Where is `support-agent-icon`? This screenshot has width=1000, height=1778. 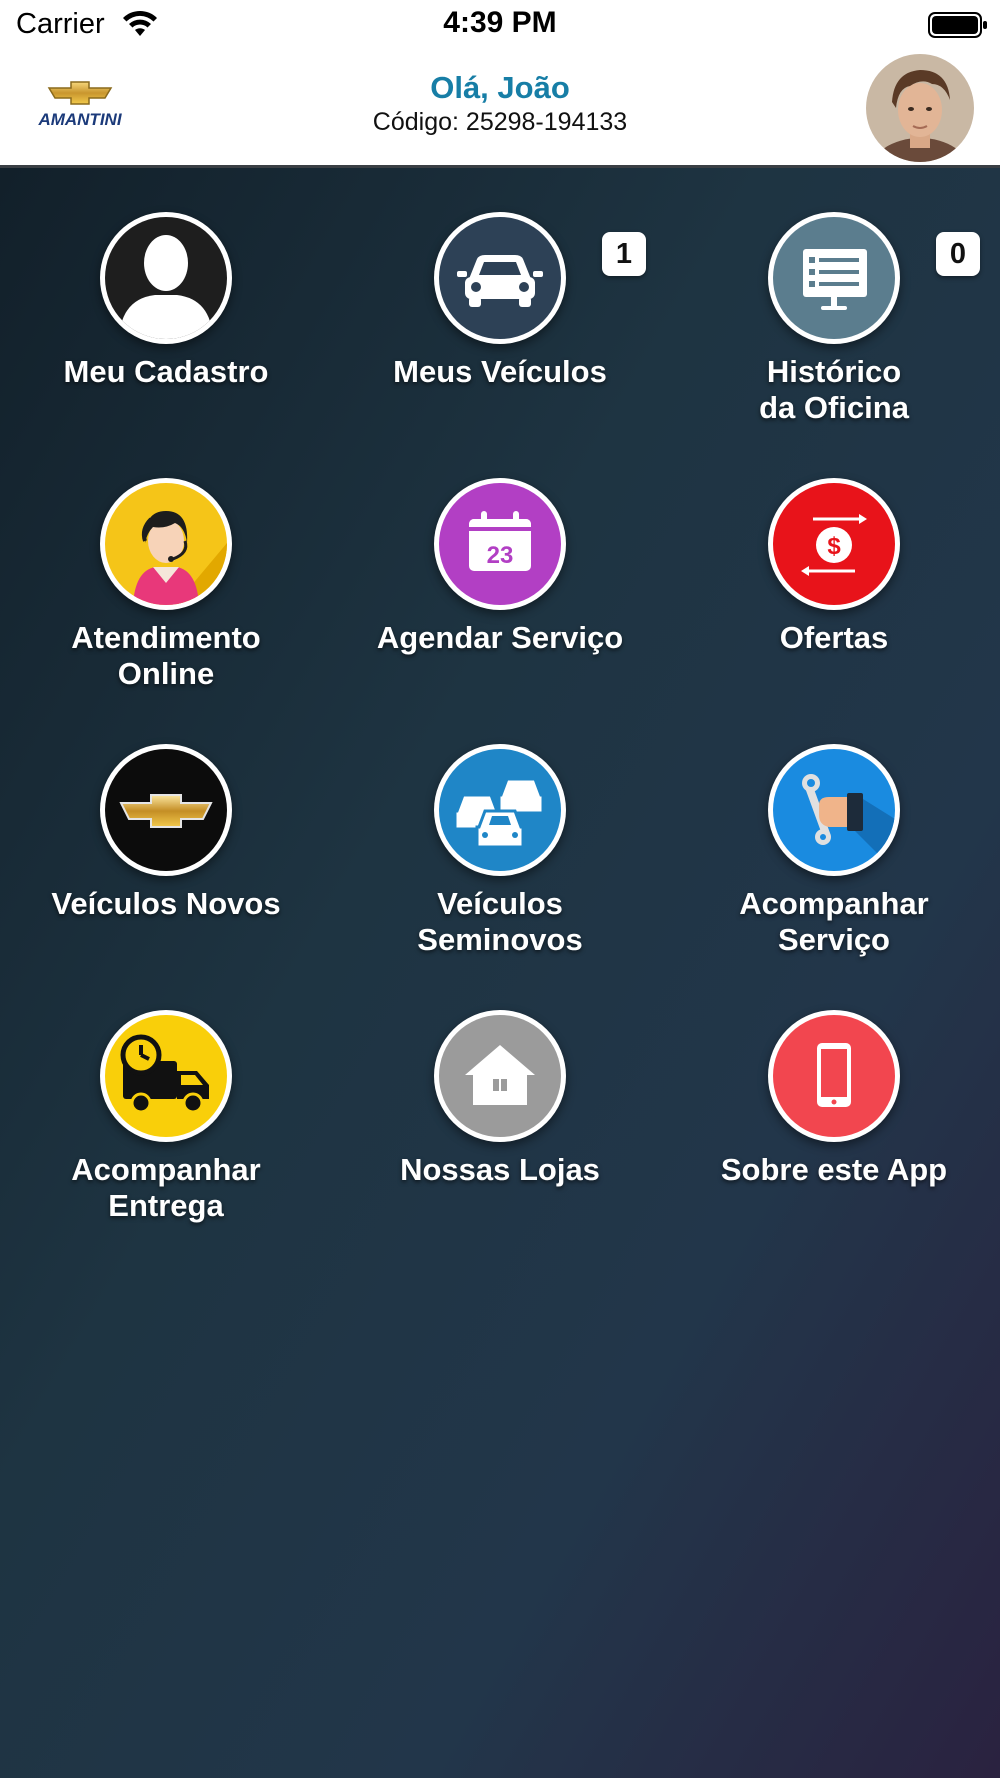
support-agent-icon is located at coordinates (166, 544).